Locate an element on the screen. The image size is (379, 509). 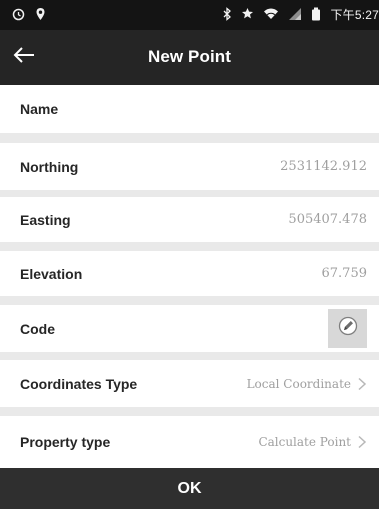
star-icon is located at coordinates (247, 14).